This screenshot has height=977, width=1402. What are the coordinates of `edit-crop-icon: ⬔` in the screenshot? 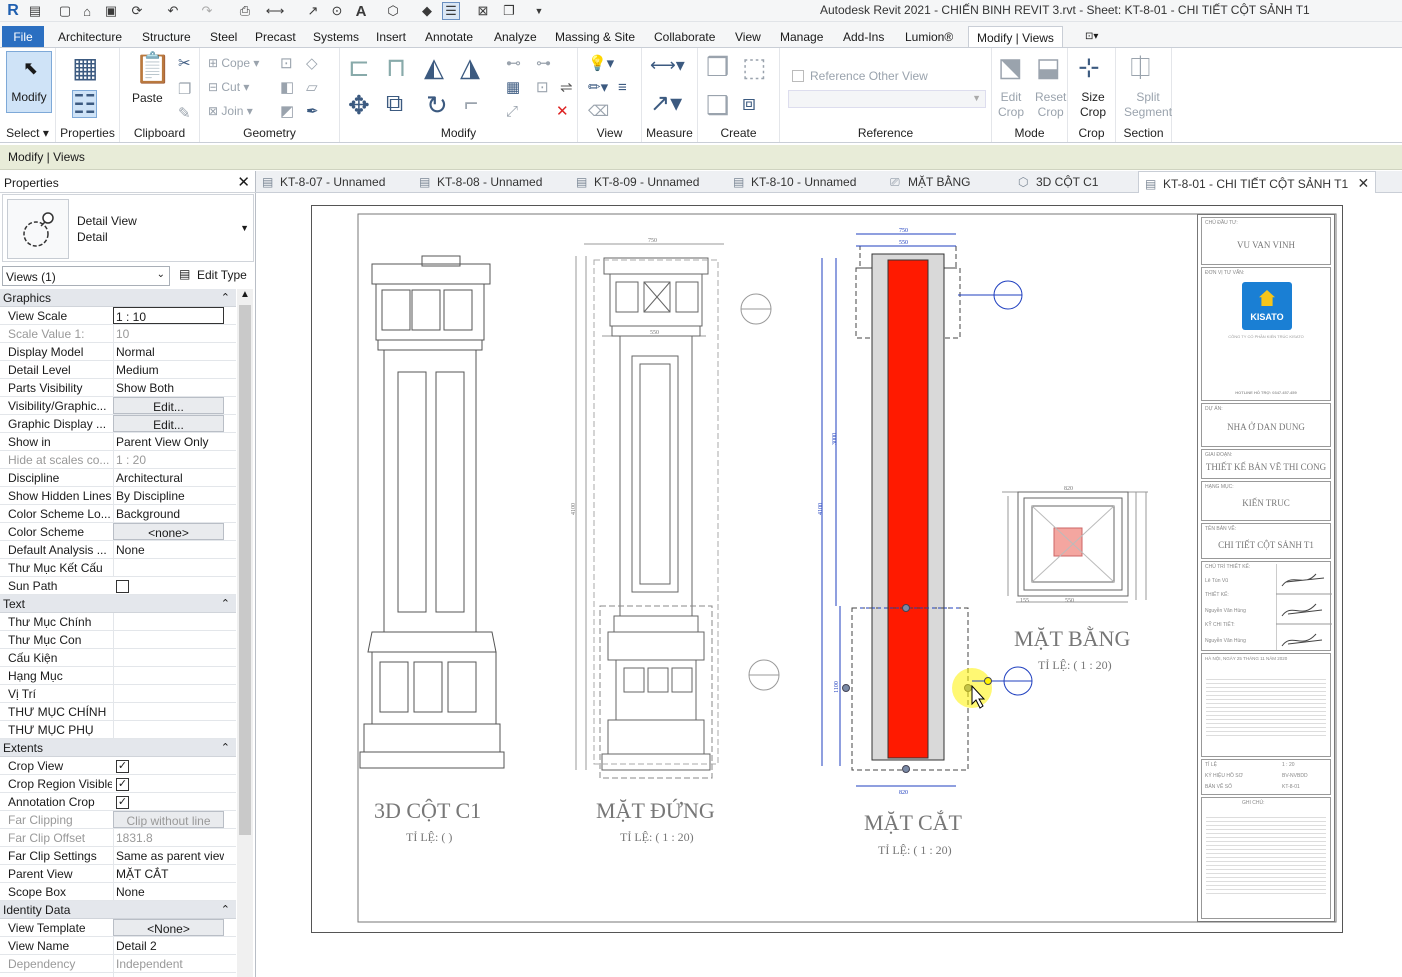 It's located at (1010, 67).